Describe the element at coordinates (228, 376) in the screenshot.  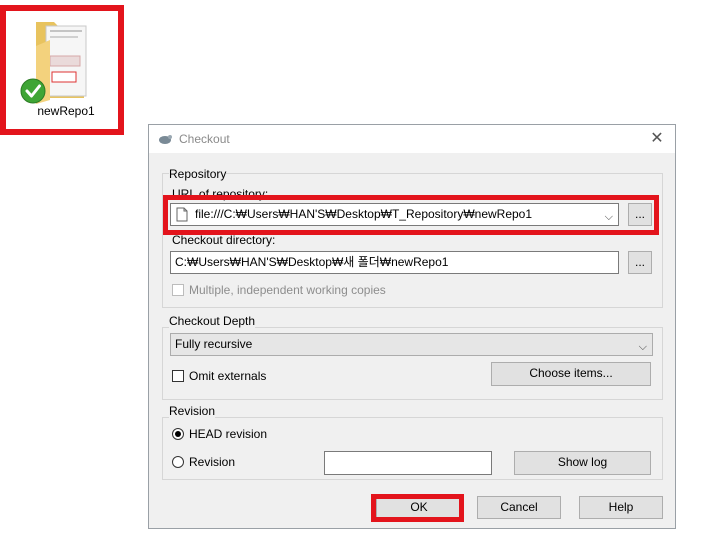
I see `omit-externals-label: Omit externals` at that location.